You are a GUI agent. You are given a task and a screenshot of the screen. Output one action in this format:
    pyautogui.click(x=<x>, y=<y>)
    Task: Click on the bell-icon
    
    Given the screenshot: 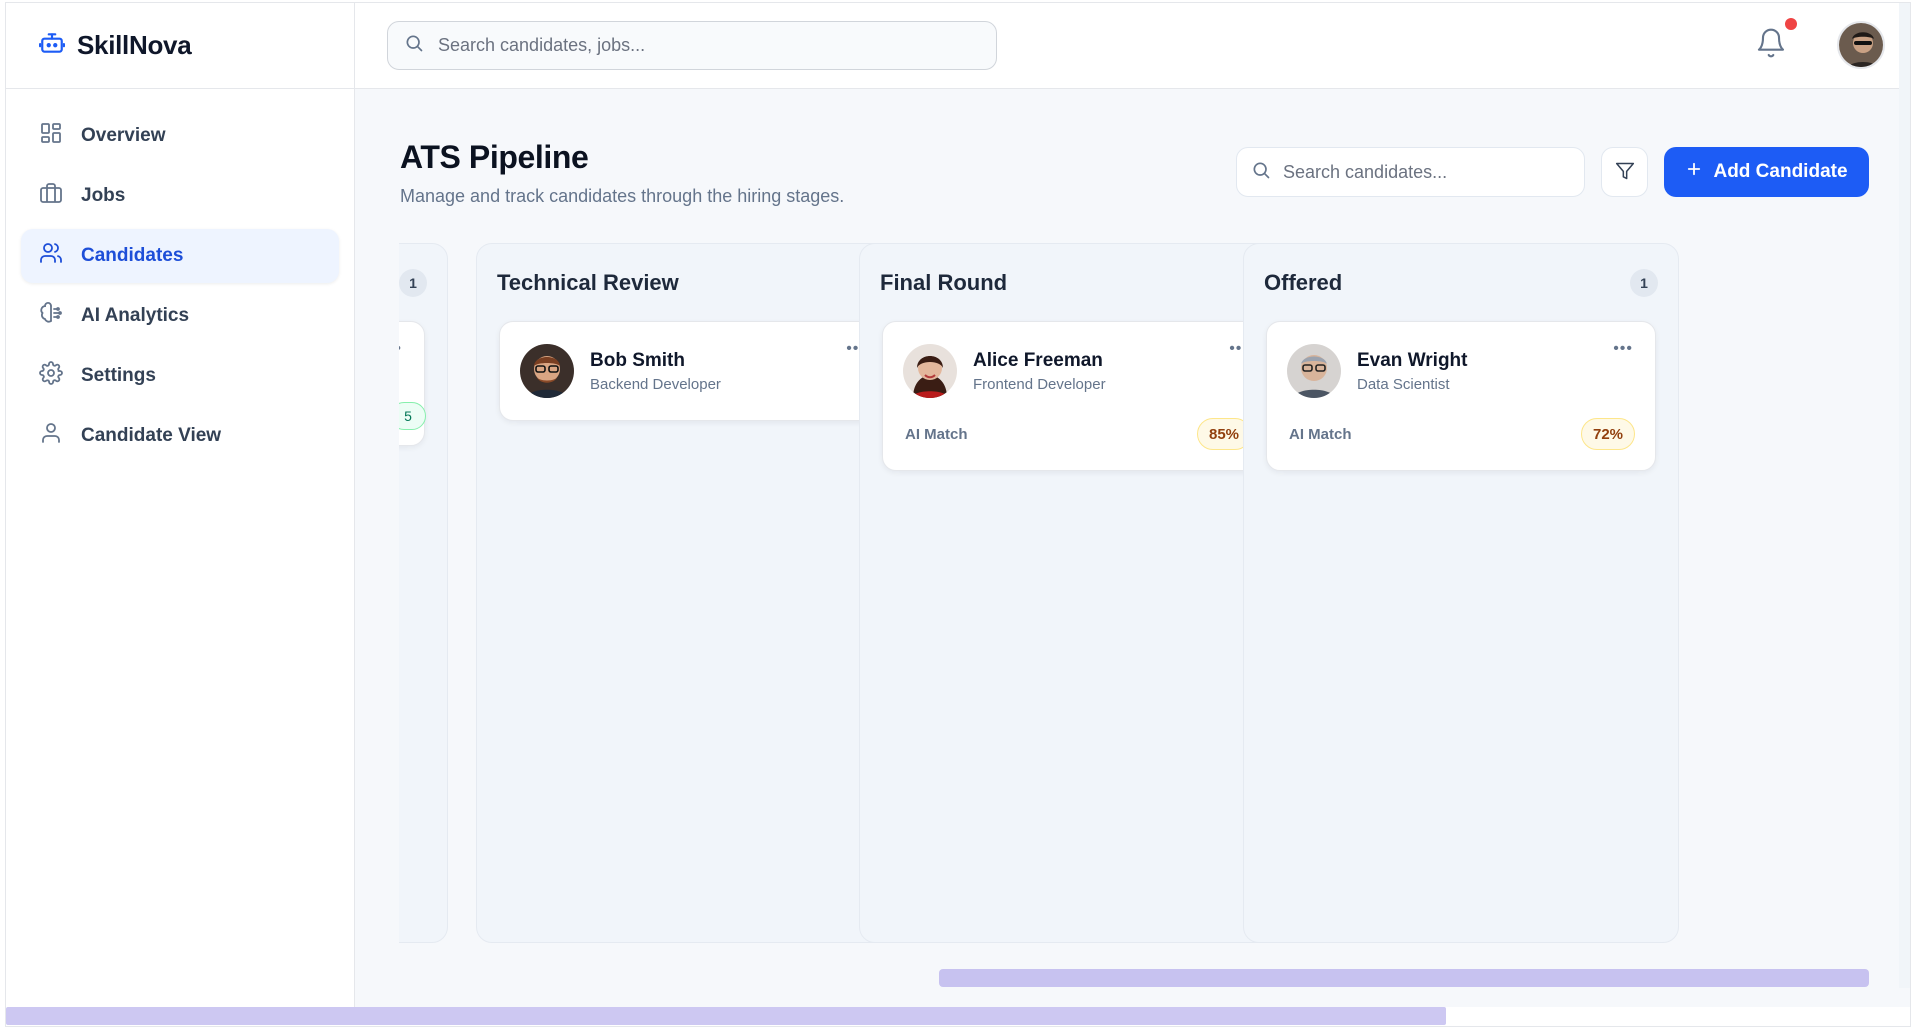 What is the action you would take?
    pyautogui.click(x=1772, y=44)
    